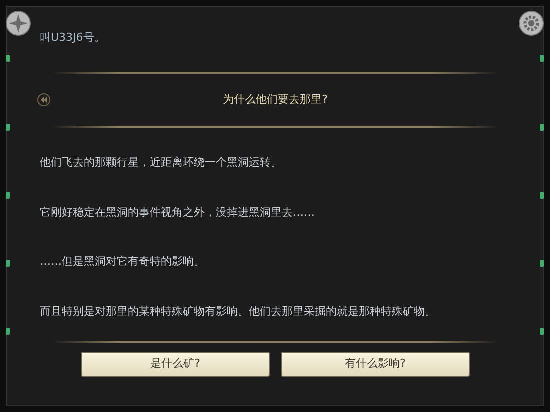 This screenshot has height=412, width=550. I want to click on compass-icon, so click(18, 23).